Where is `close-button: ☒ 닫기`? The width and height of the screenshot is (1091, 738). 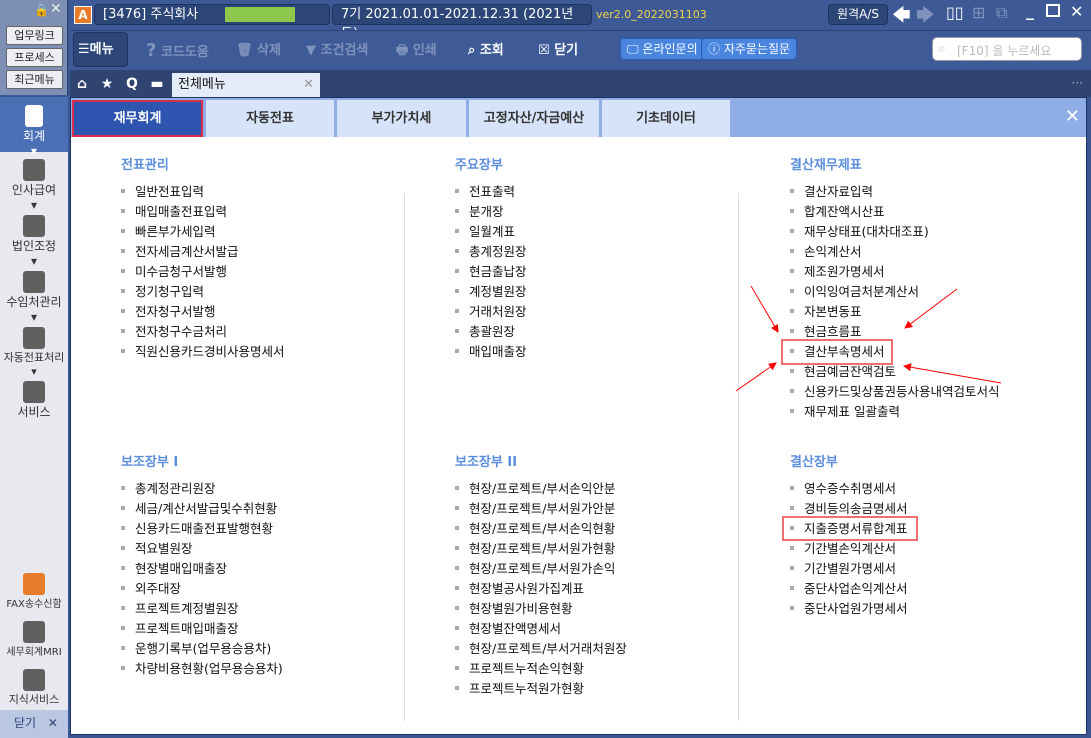 close-button: ☒ 닫기 is located at coordinates (558, 51).